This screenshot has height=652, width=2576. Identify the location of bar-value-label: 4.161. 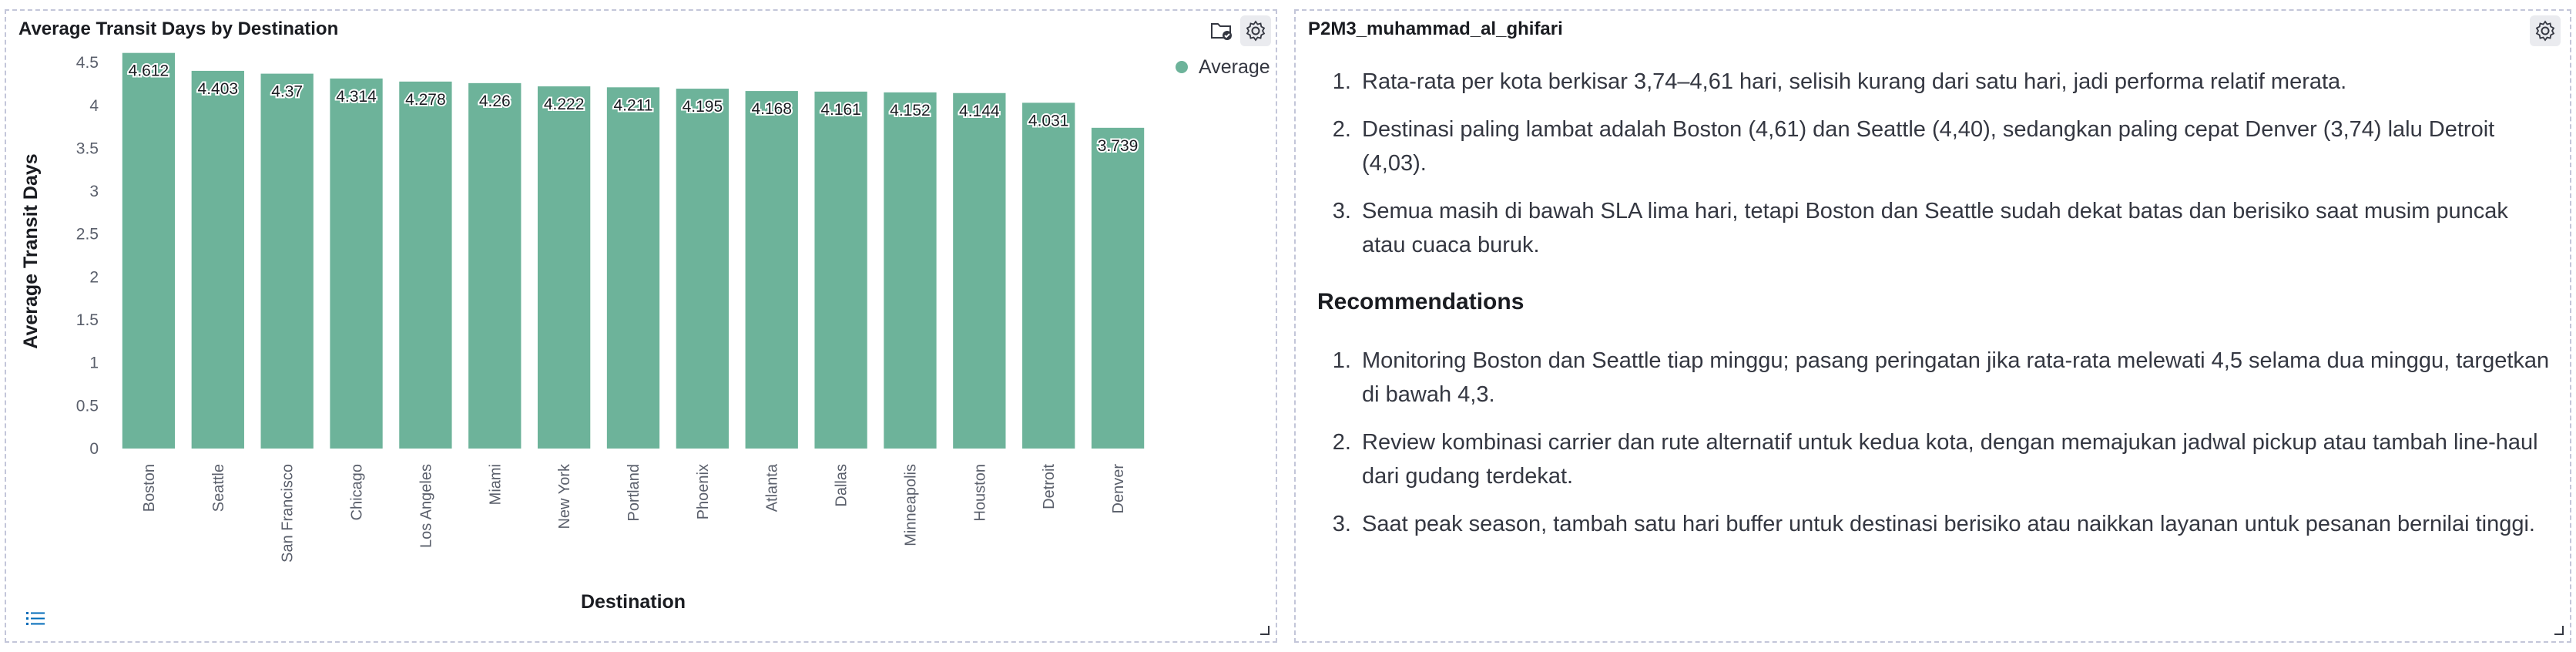
(840, 110).